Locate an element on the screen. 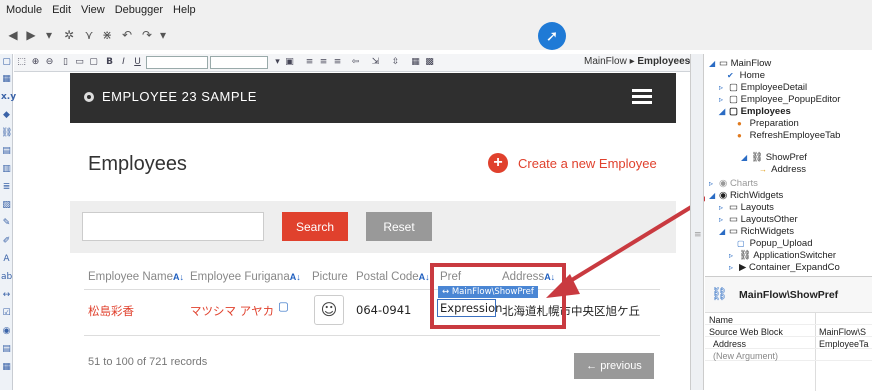 This screenshot has height=391, width=872. edit-icon: ▢ is located at coordinates (283, 306).